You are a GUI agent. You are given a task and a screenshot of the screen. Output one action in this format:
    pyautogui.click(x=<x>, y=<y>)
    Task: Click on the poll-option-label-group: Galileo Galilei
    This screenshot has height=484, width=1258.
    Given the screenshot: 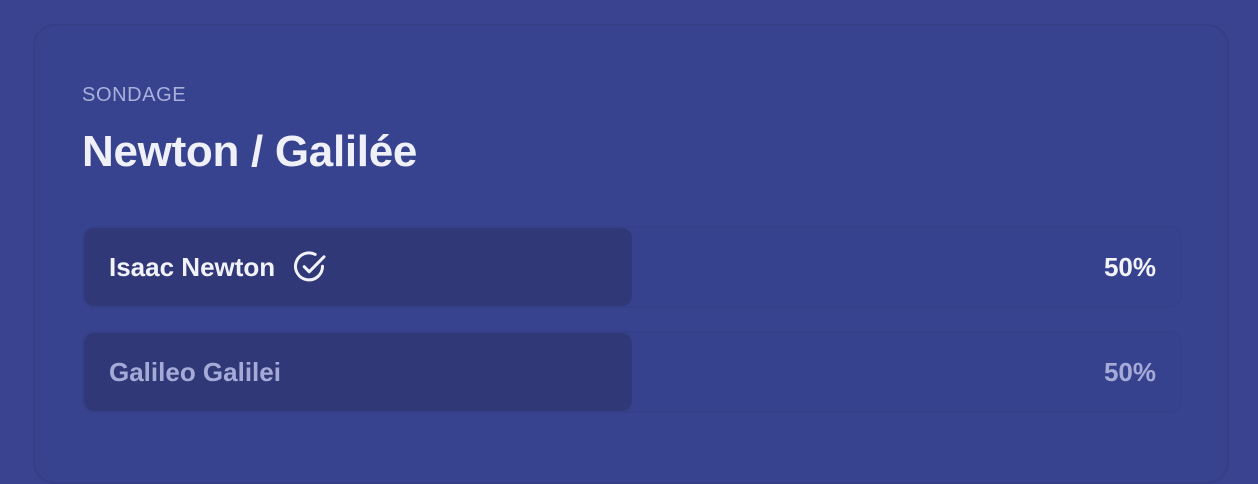 What is the action you would take?
    pyautogui.click(x=195, y=372)
    